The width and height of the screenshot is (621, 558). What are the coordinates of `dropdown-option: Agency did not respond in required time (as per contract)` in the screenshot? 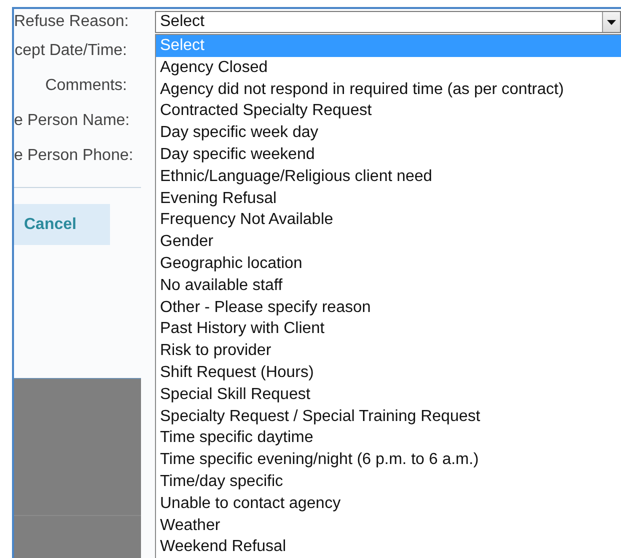 It's located at (388, 89).